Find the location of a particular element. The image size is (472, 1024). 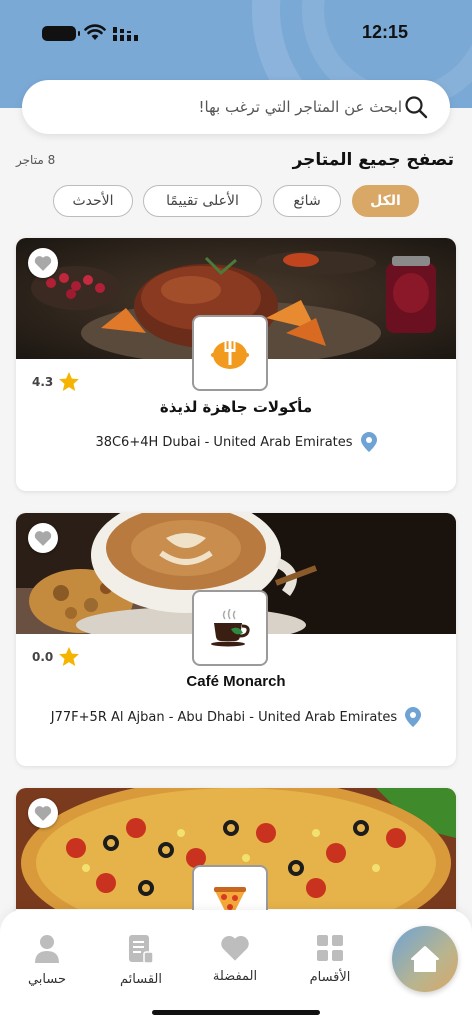

filter-chip-top-rated: الأعلى تقييمًا is located at coordinates (202, 201).